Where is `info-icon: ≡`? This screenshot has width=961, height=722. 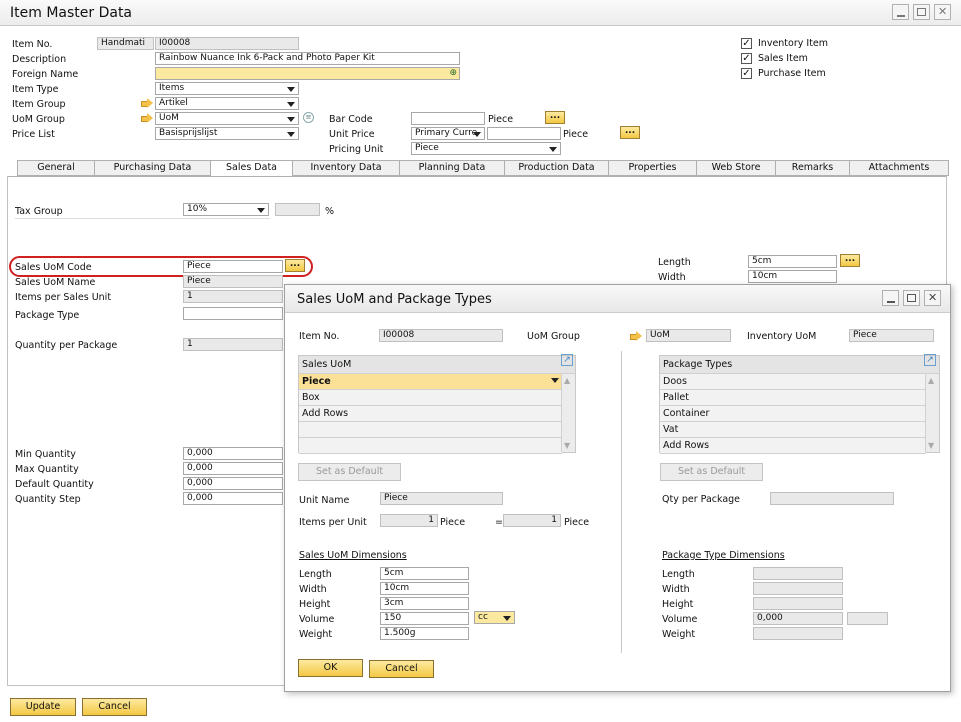
info-icon: ≡ is located at coordinates (308, 117).